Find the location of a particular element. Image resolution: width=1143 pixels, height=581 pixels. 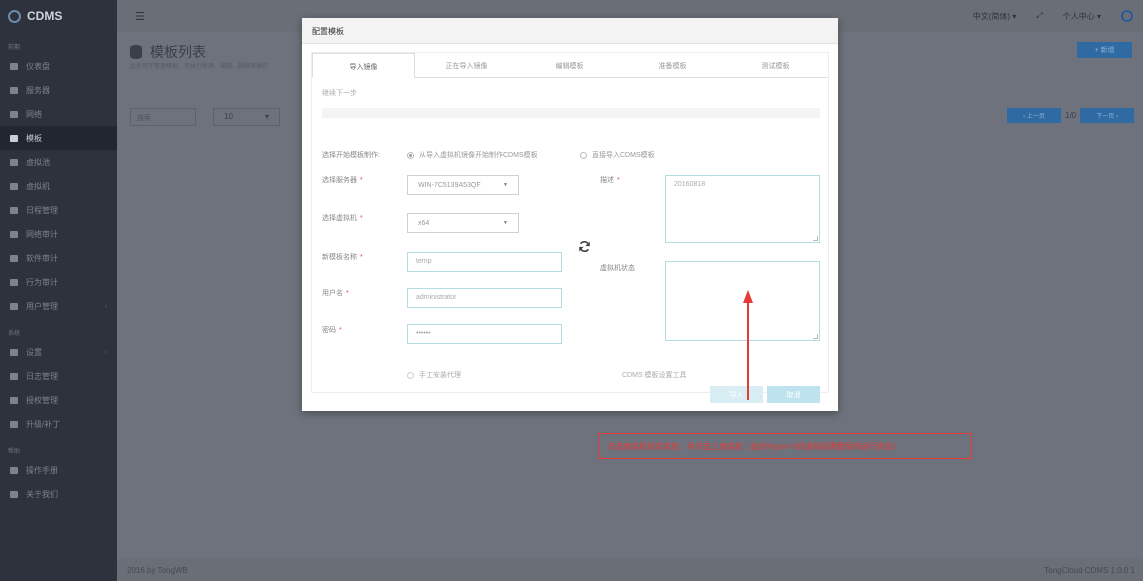

tab-0: 导入镜像 is located at coordinates (363, 65).